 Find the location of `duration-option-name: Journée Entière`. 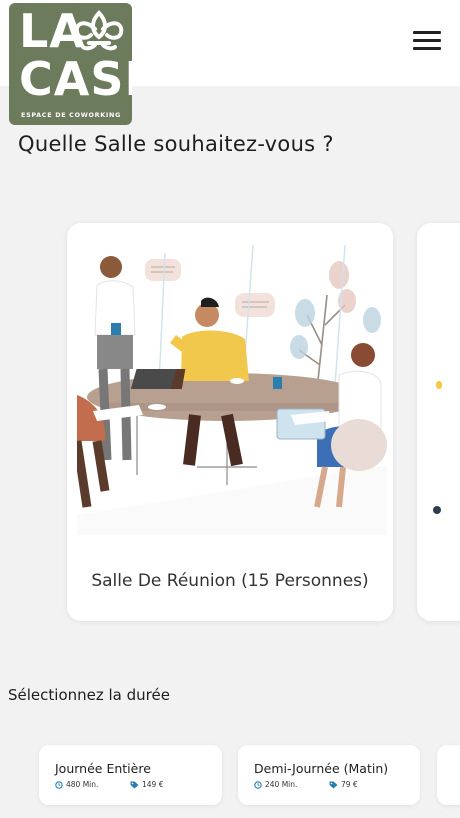

duration-option-name: Journée Entière is located at coordinates (103, 768).